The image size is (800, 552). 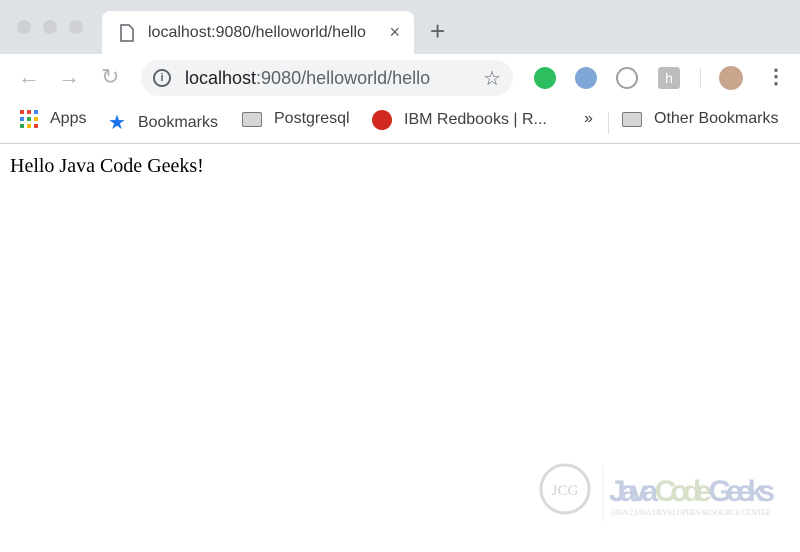 What do you see at coordinates (716, 118) in the screenshot?
I see `bookmark-label: Other Bookmarks` at bounding box center [716, 118].